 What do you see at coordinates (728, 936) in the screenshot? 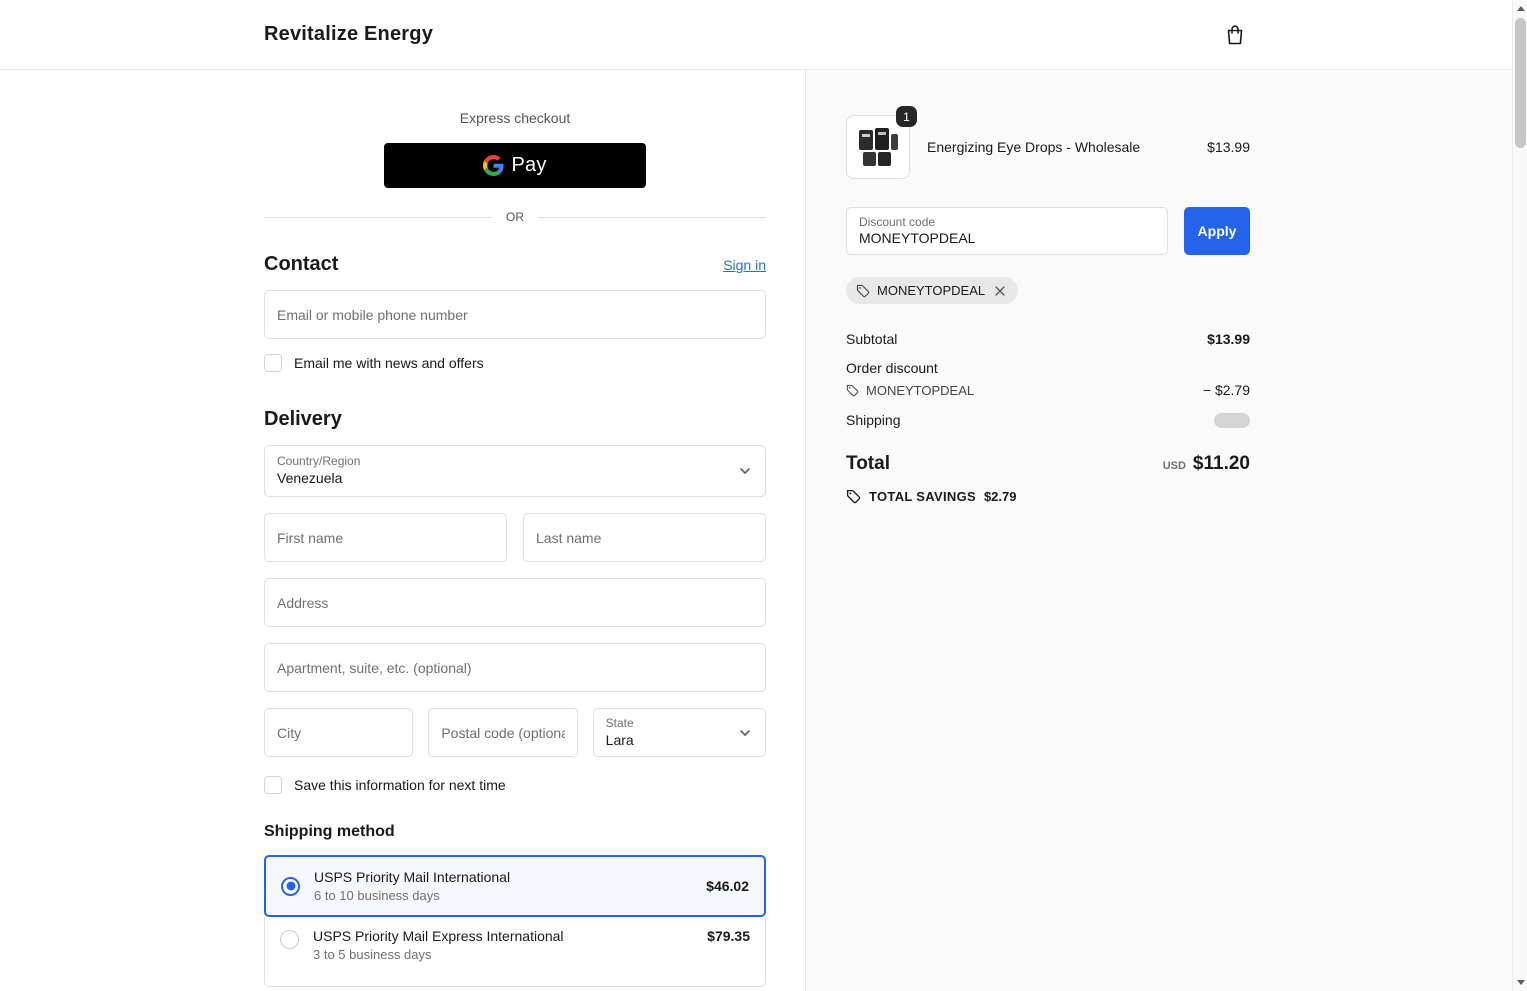
I see `shipping-option-price: $79.35` at bounding box center [728, 936].